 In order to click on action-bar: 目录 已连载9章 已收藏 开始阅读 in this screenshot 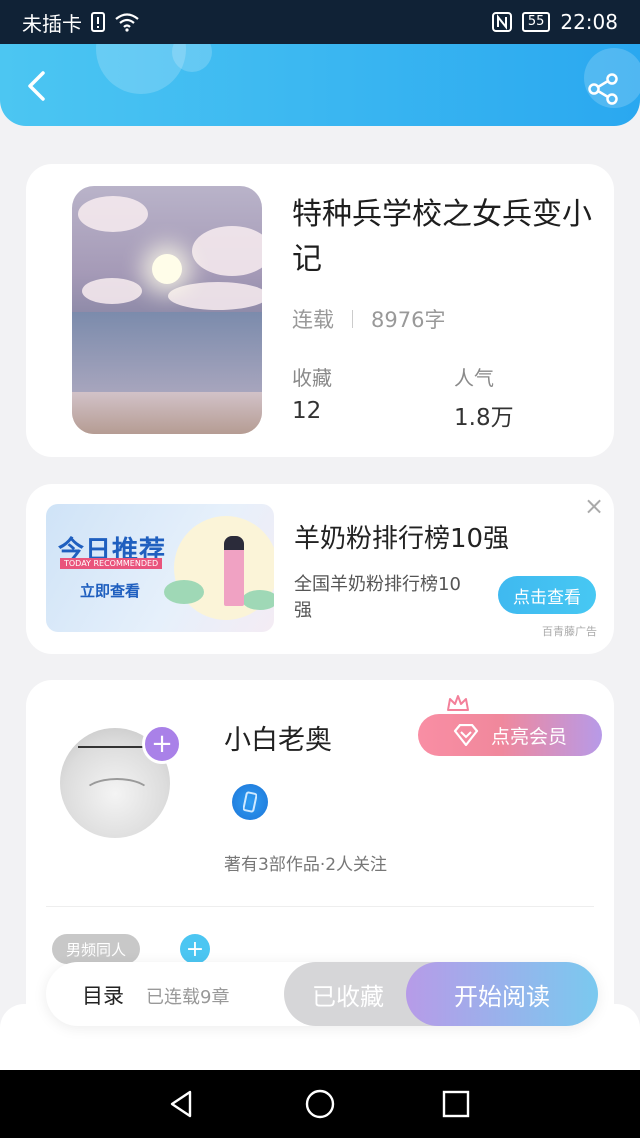, I will do `click(322, 994)`.